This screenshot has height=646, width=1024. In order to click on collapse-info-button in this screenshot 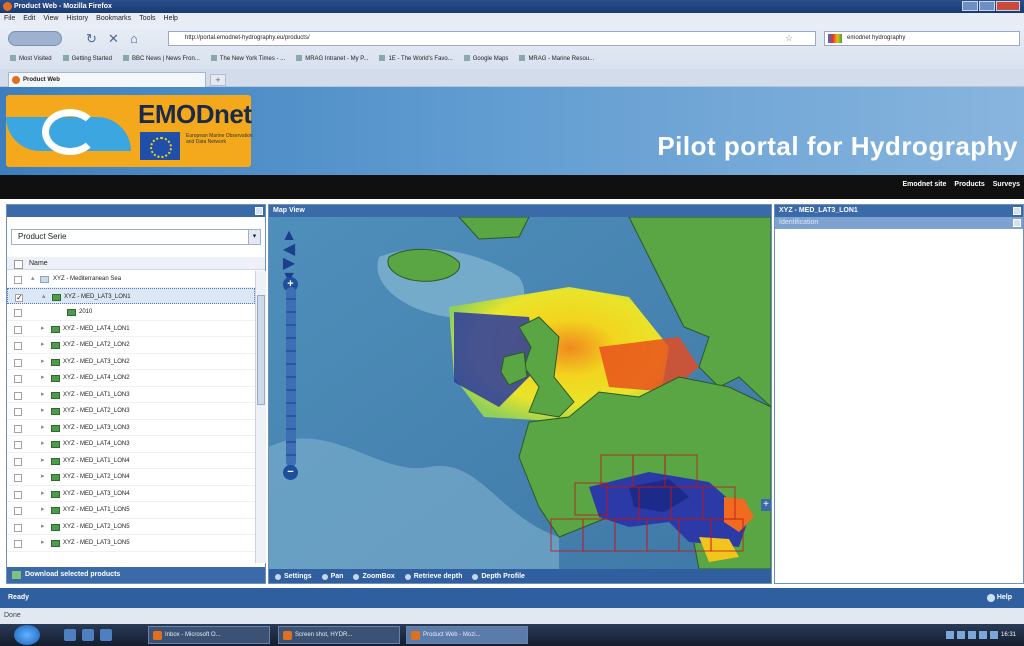, I will do `click(1017, 211)`.